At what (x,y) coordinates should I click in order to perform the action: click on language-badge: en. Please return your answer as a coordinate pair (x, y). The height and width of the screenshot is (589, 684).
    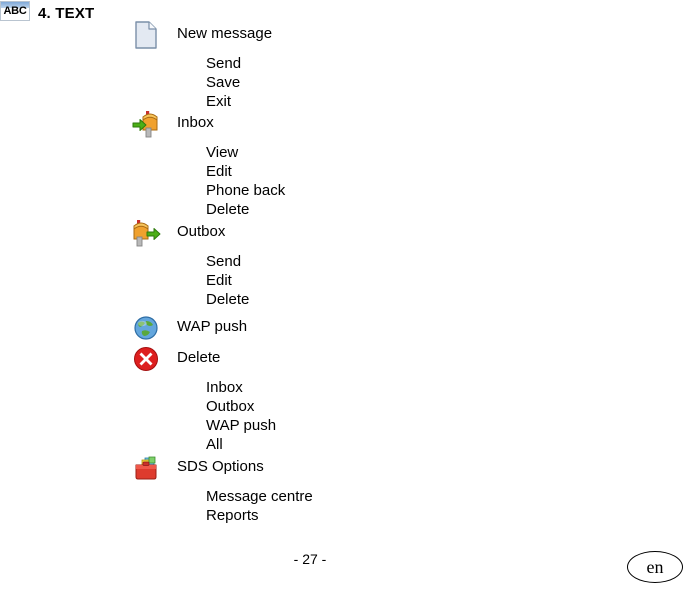
    Looking at the image, I should click on (655, 568).